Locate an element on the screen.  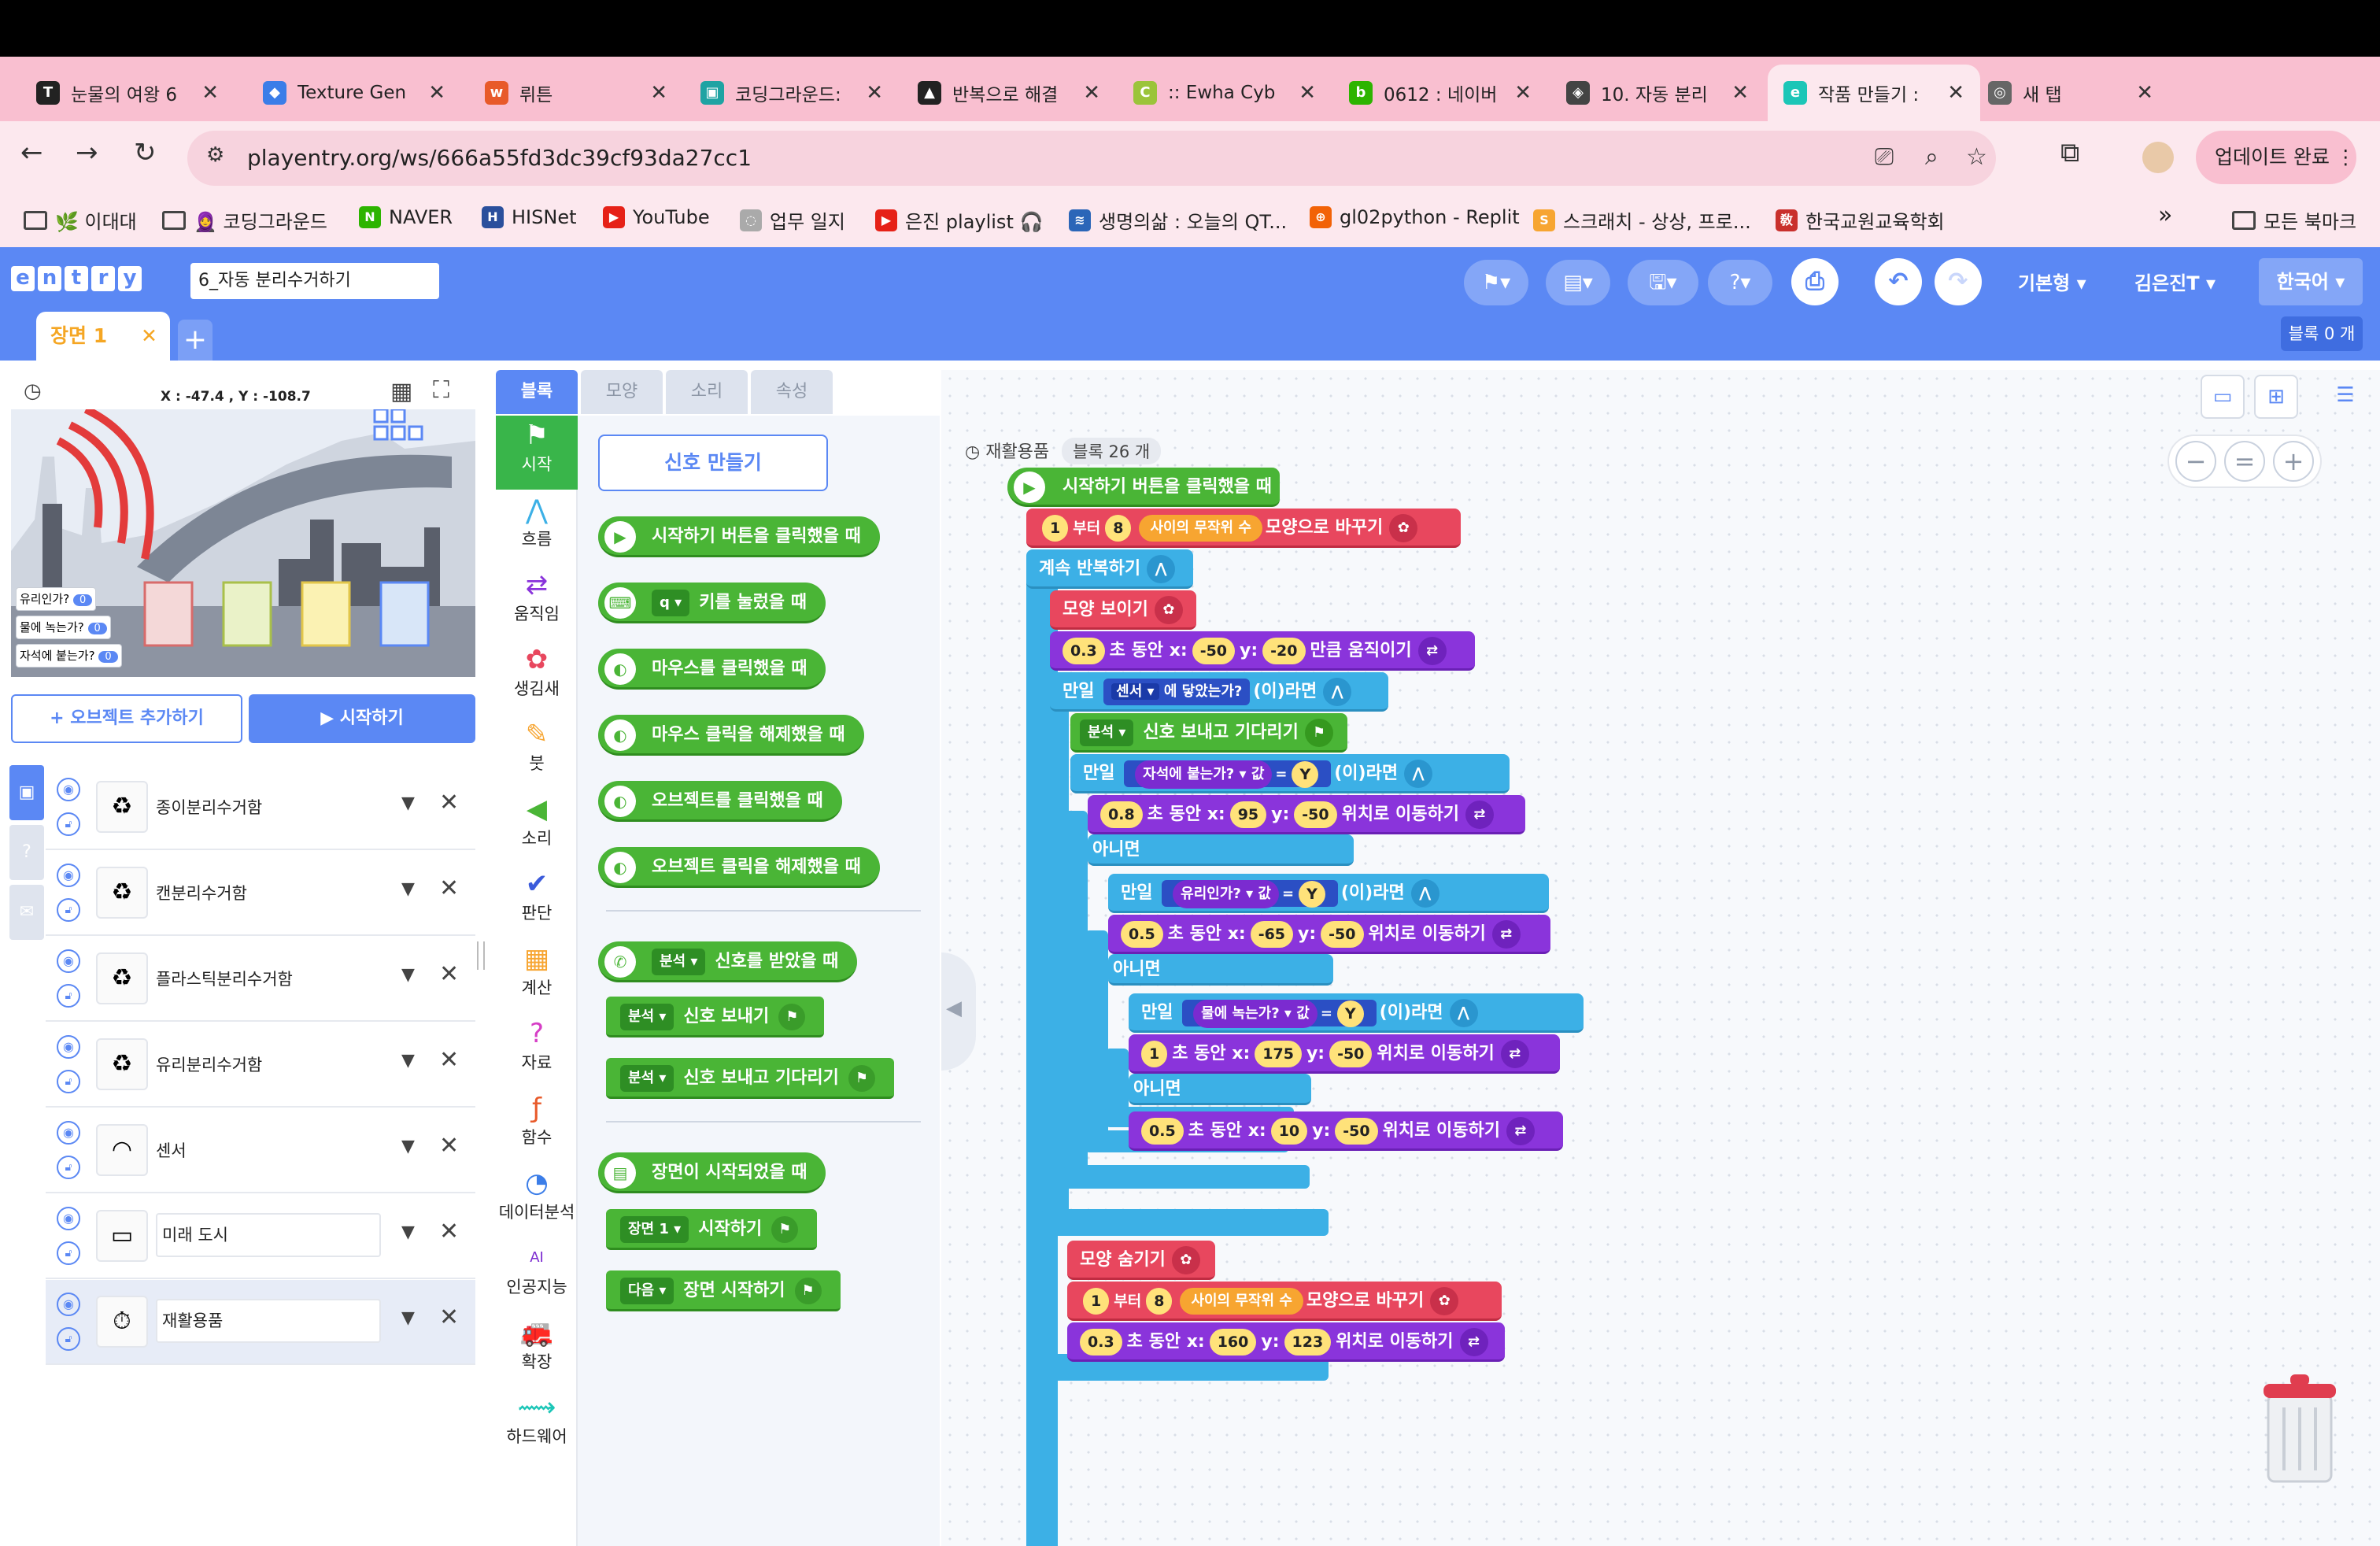
bookmark-item: 敎 한국교원교육학회 is located at coordinates (1861, 220).